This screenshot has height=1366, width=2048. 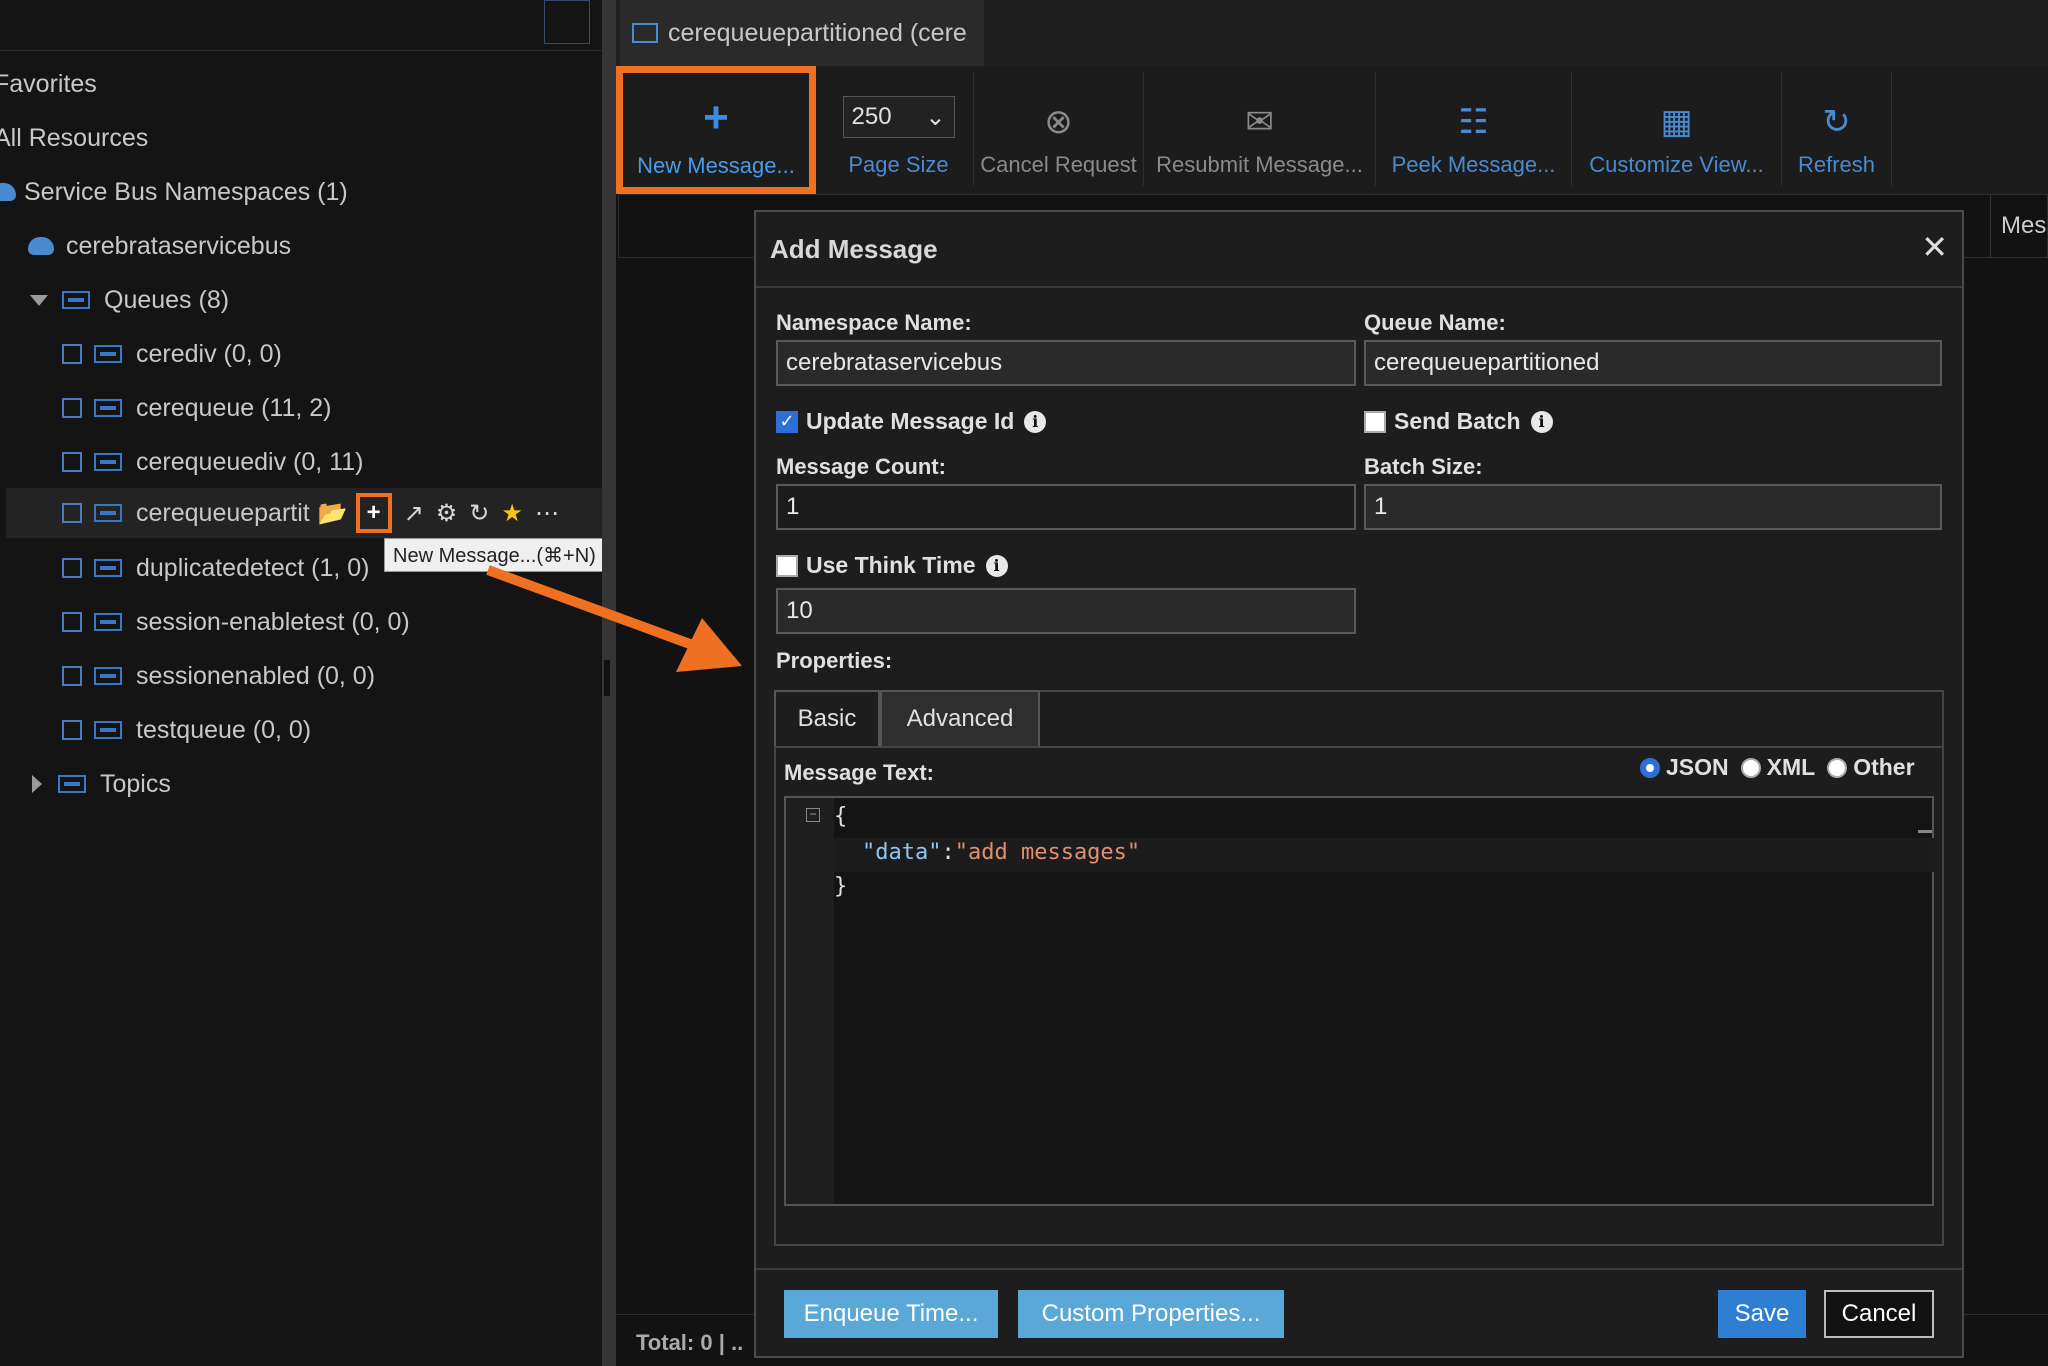 I want to click on queue-label: cerequeuediv (0, 11), so click(x=250, y=461).